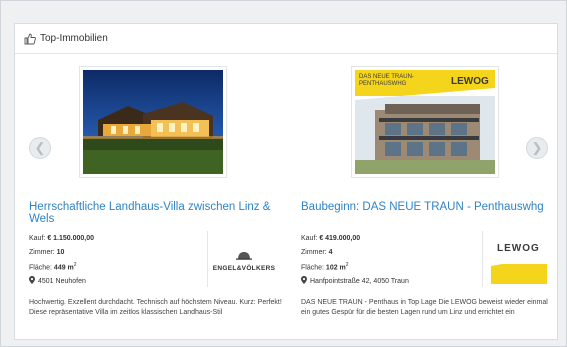 The image size is (567, 347). I want to click on location-row: Hanfpointstraße 42, 4050 Traun, so click(386, 282).